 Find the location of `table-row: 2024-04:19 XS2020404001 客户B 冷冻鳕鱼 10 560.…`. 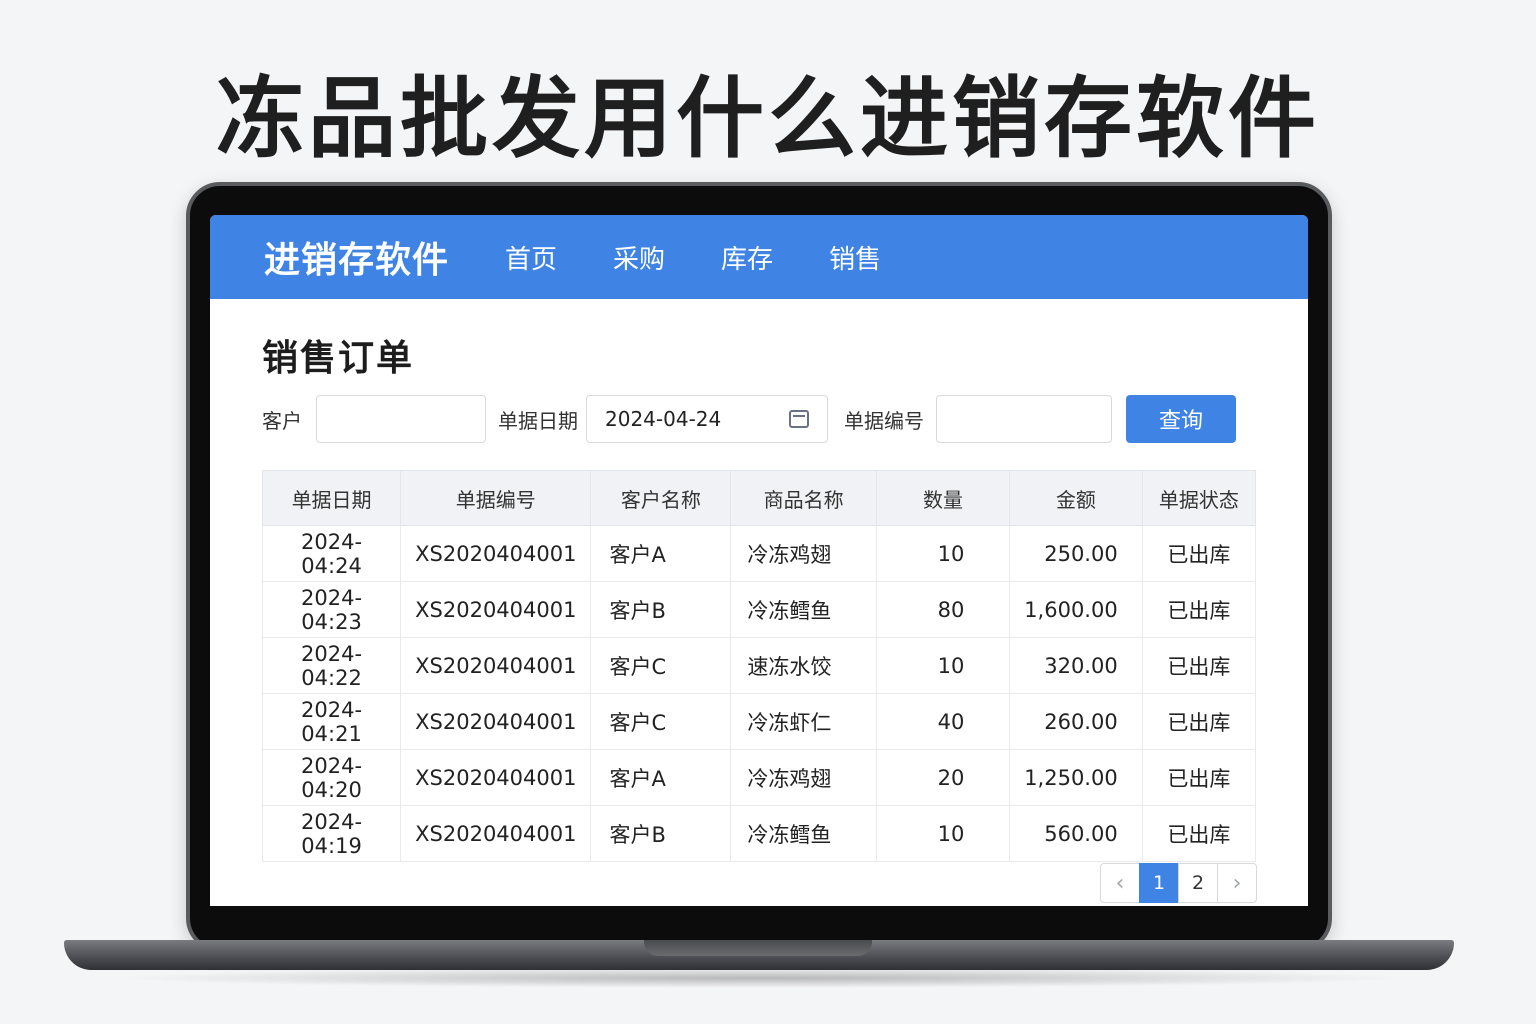

table-row: 2024-04:19 XS2020404001 客户B 冷冻鳕鱼 10 560.… is located at coordinates (759, 833).